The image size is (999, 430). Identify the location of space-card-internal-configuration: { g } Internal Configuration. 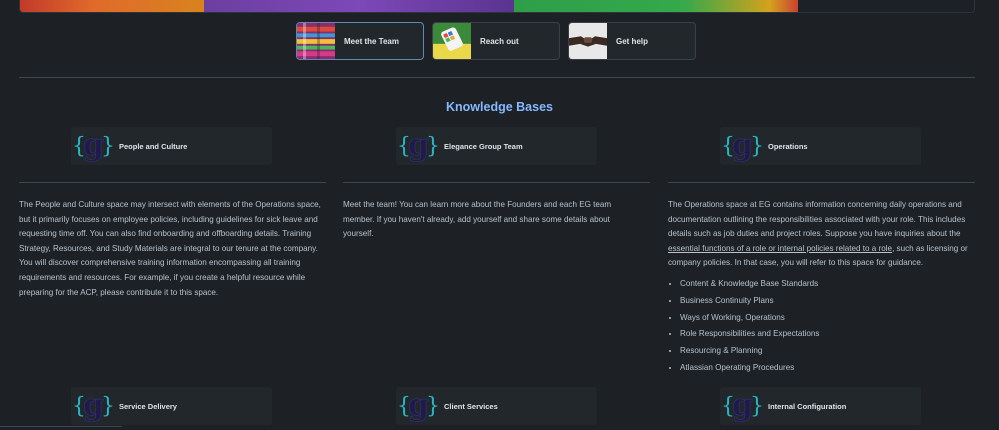
(820, 406).